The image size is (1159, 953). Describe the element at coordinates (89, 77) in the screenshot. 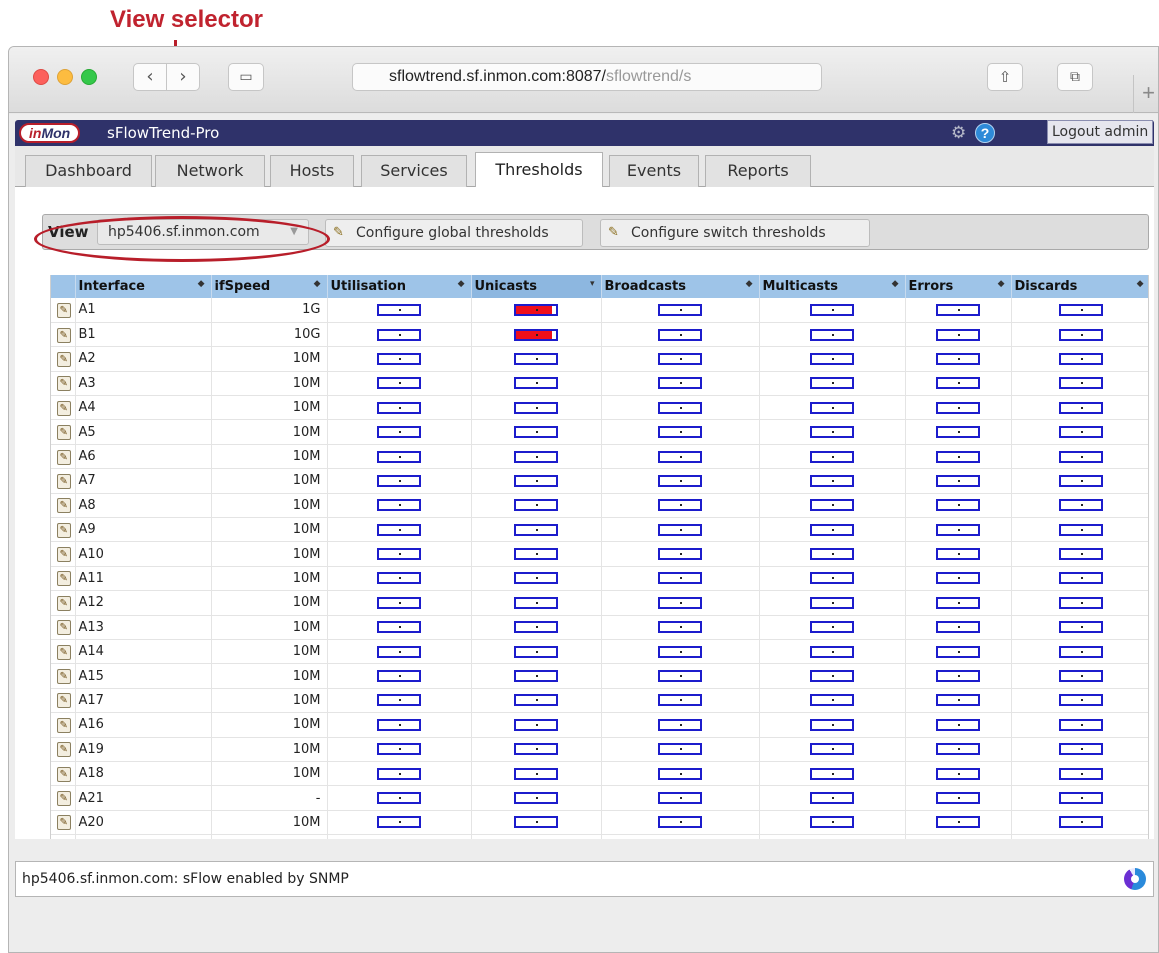

I see `zoom-window-button` at that location.